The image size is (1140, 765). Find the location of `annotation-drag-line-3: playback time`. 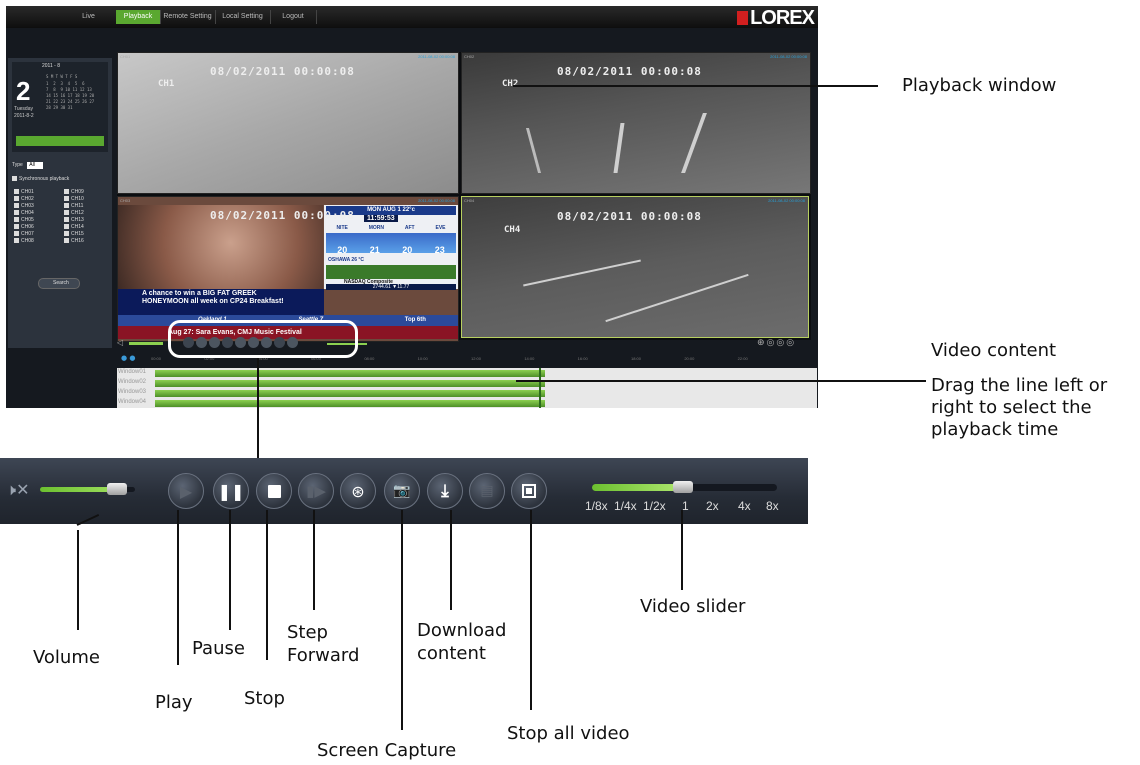

annotation-drag-line-3: playback time is located at coordinates (995, 429).